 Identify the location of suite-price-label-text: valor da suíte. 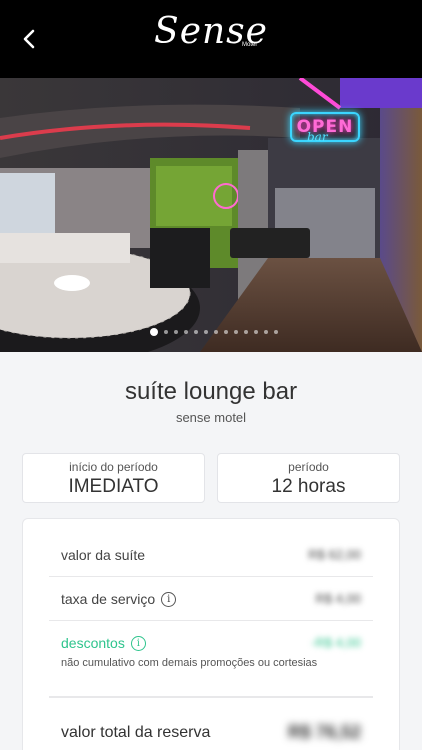
(103, 555).